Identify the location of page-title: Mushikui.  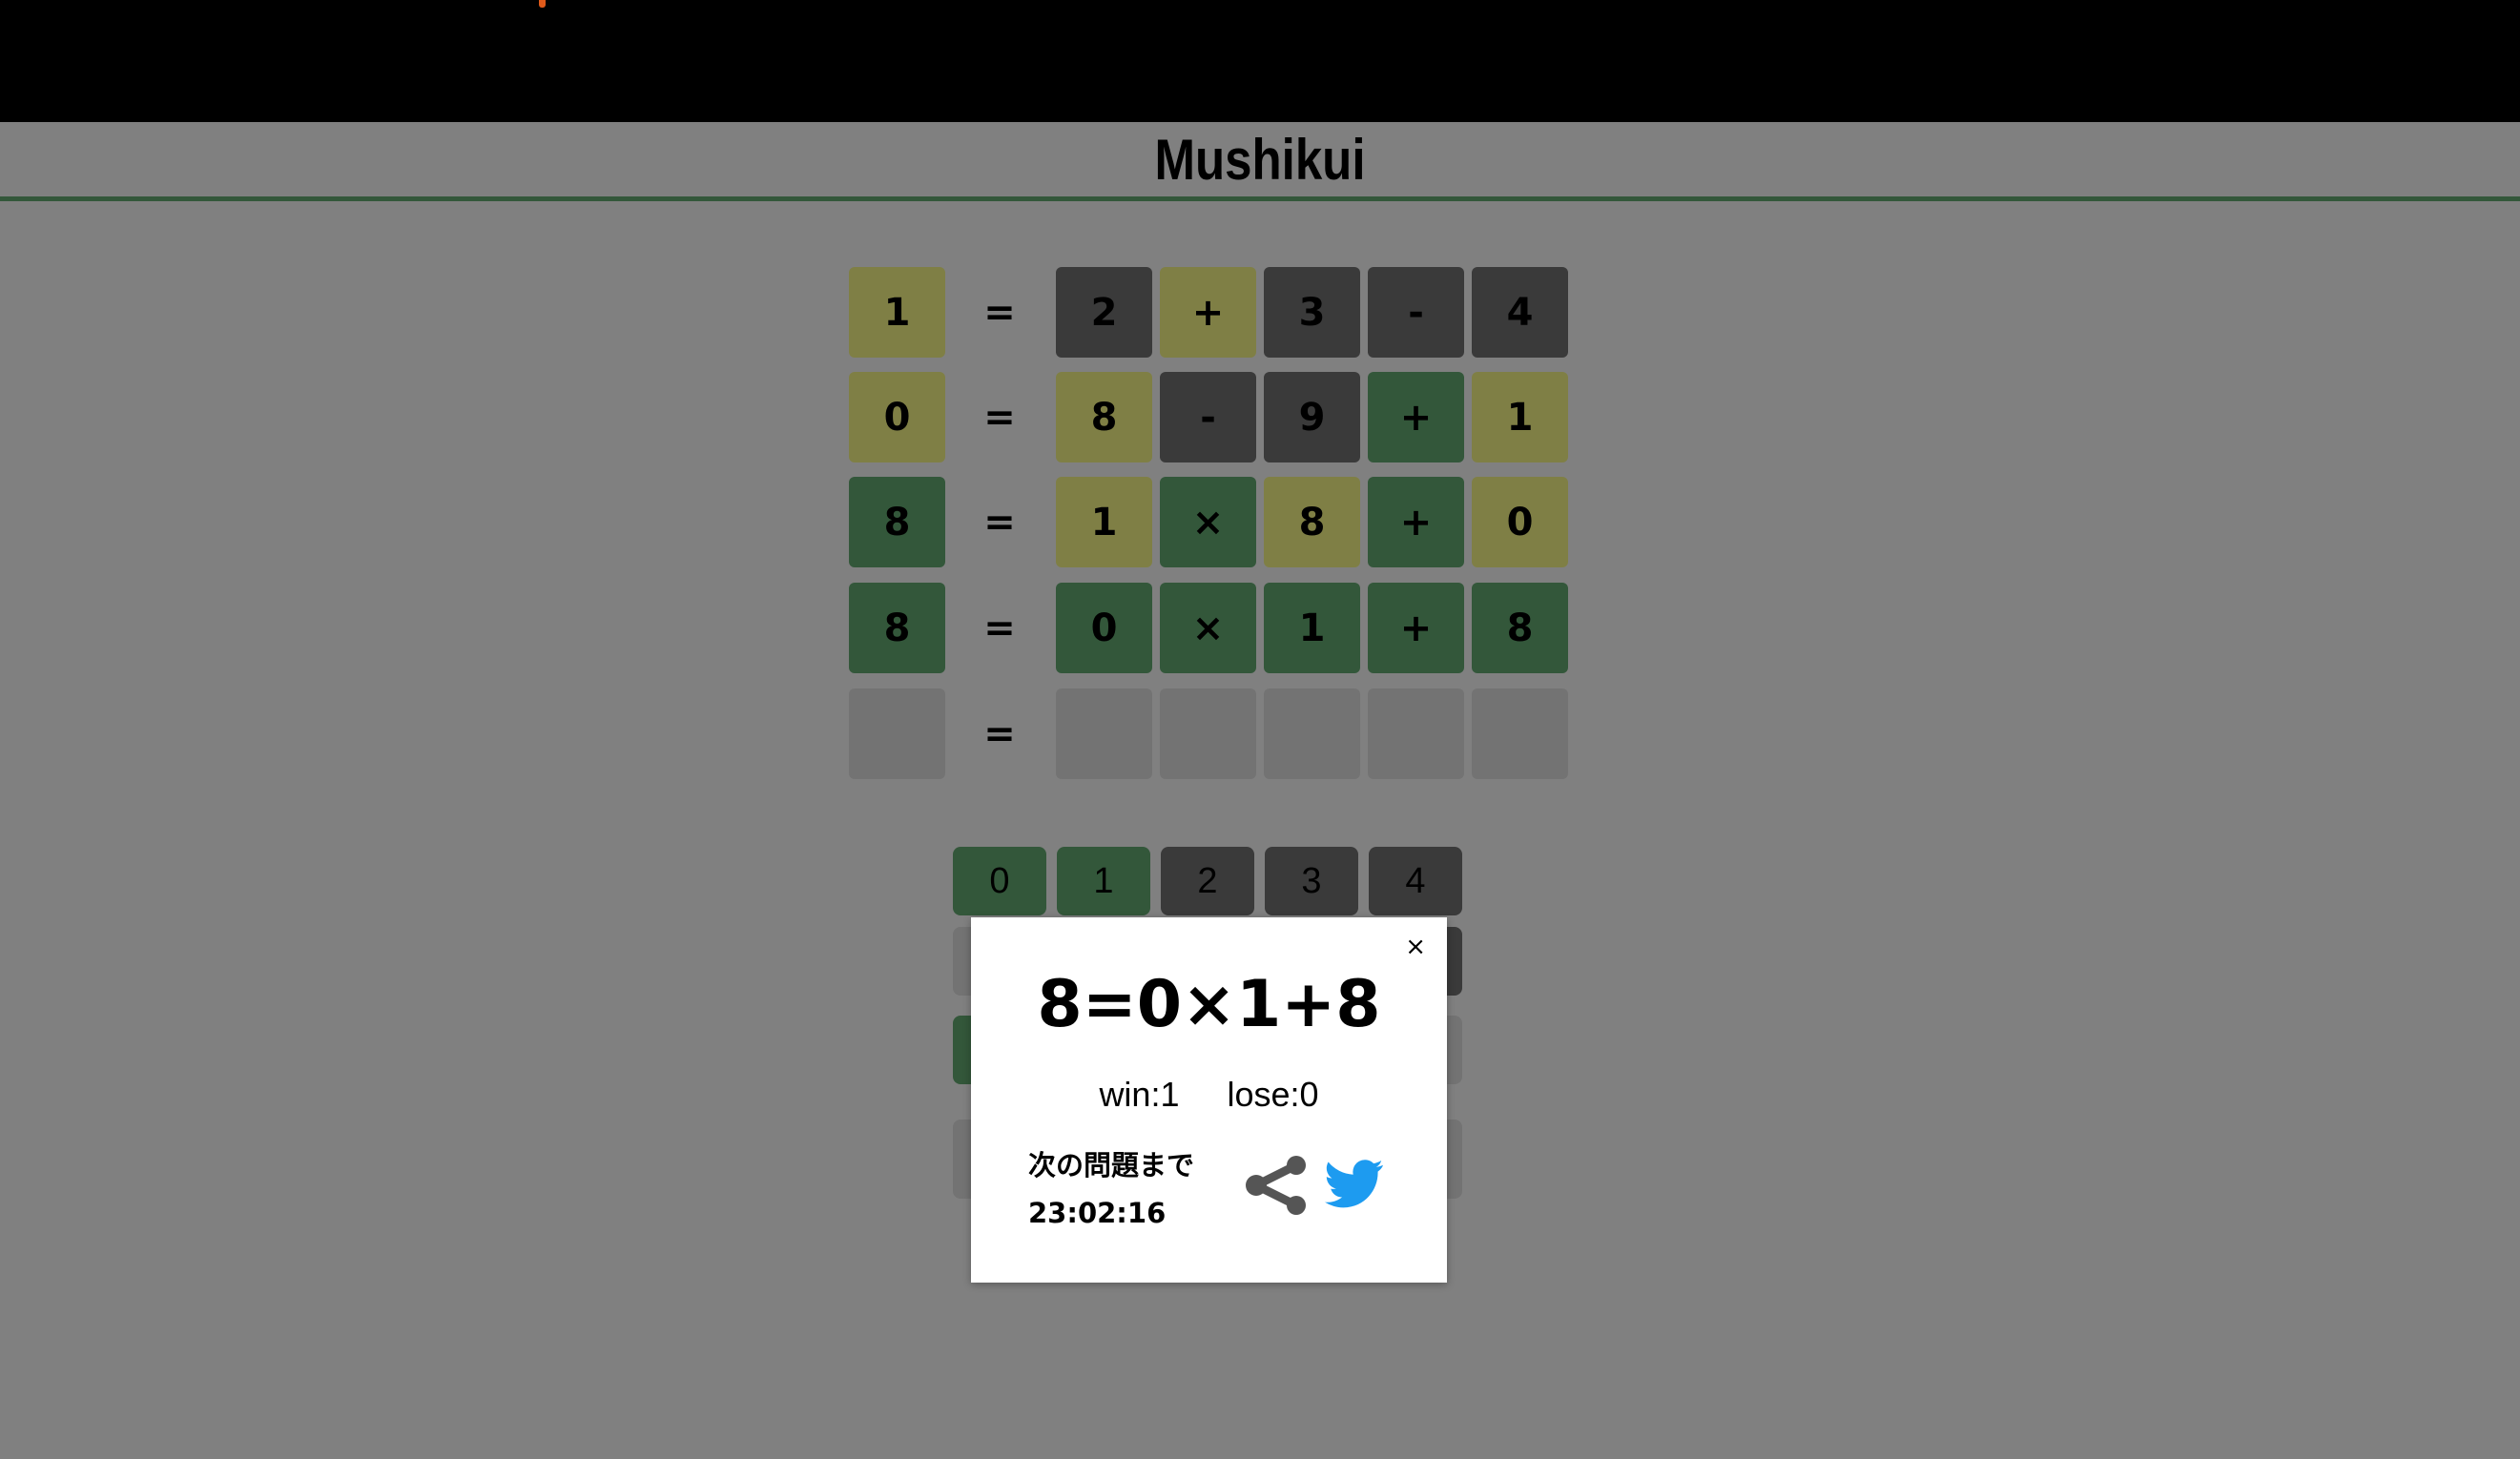
(1260, 160).